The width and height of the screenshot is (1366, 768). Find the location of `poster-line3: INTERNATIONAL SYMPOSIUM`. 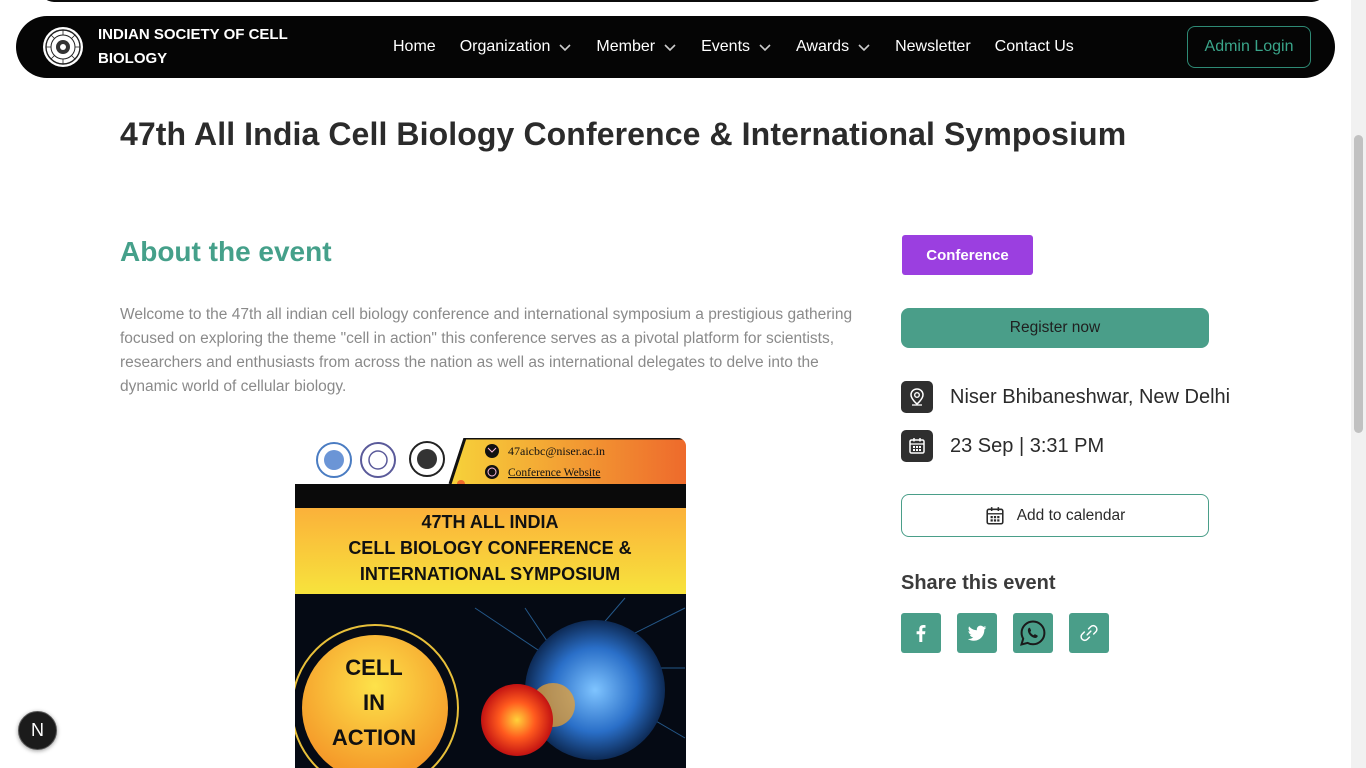

poster-line3: INTERNATIONAL SYMPOSIUM is located at coordinates (490, 574).